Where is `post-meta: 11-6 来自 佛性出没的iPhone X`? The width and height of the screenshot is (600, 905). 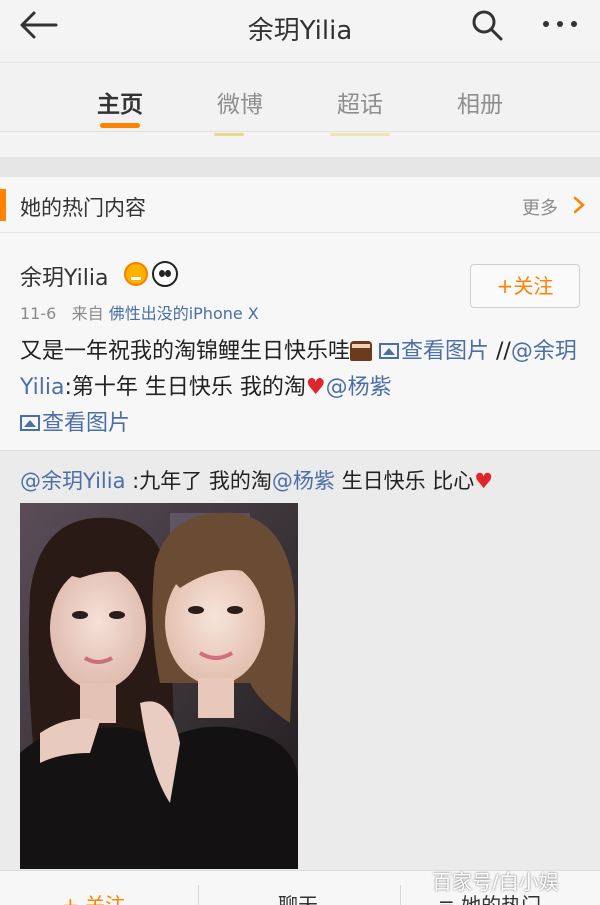
post-meta: 11-6 来自 佛性出没的iPhone X is located at coordinates (139, 312).